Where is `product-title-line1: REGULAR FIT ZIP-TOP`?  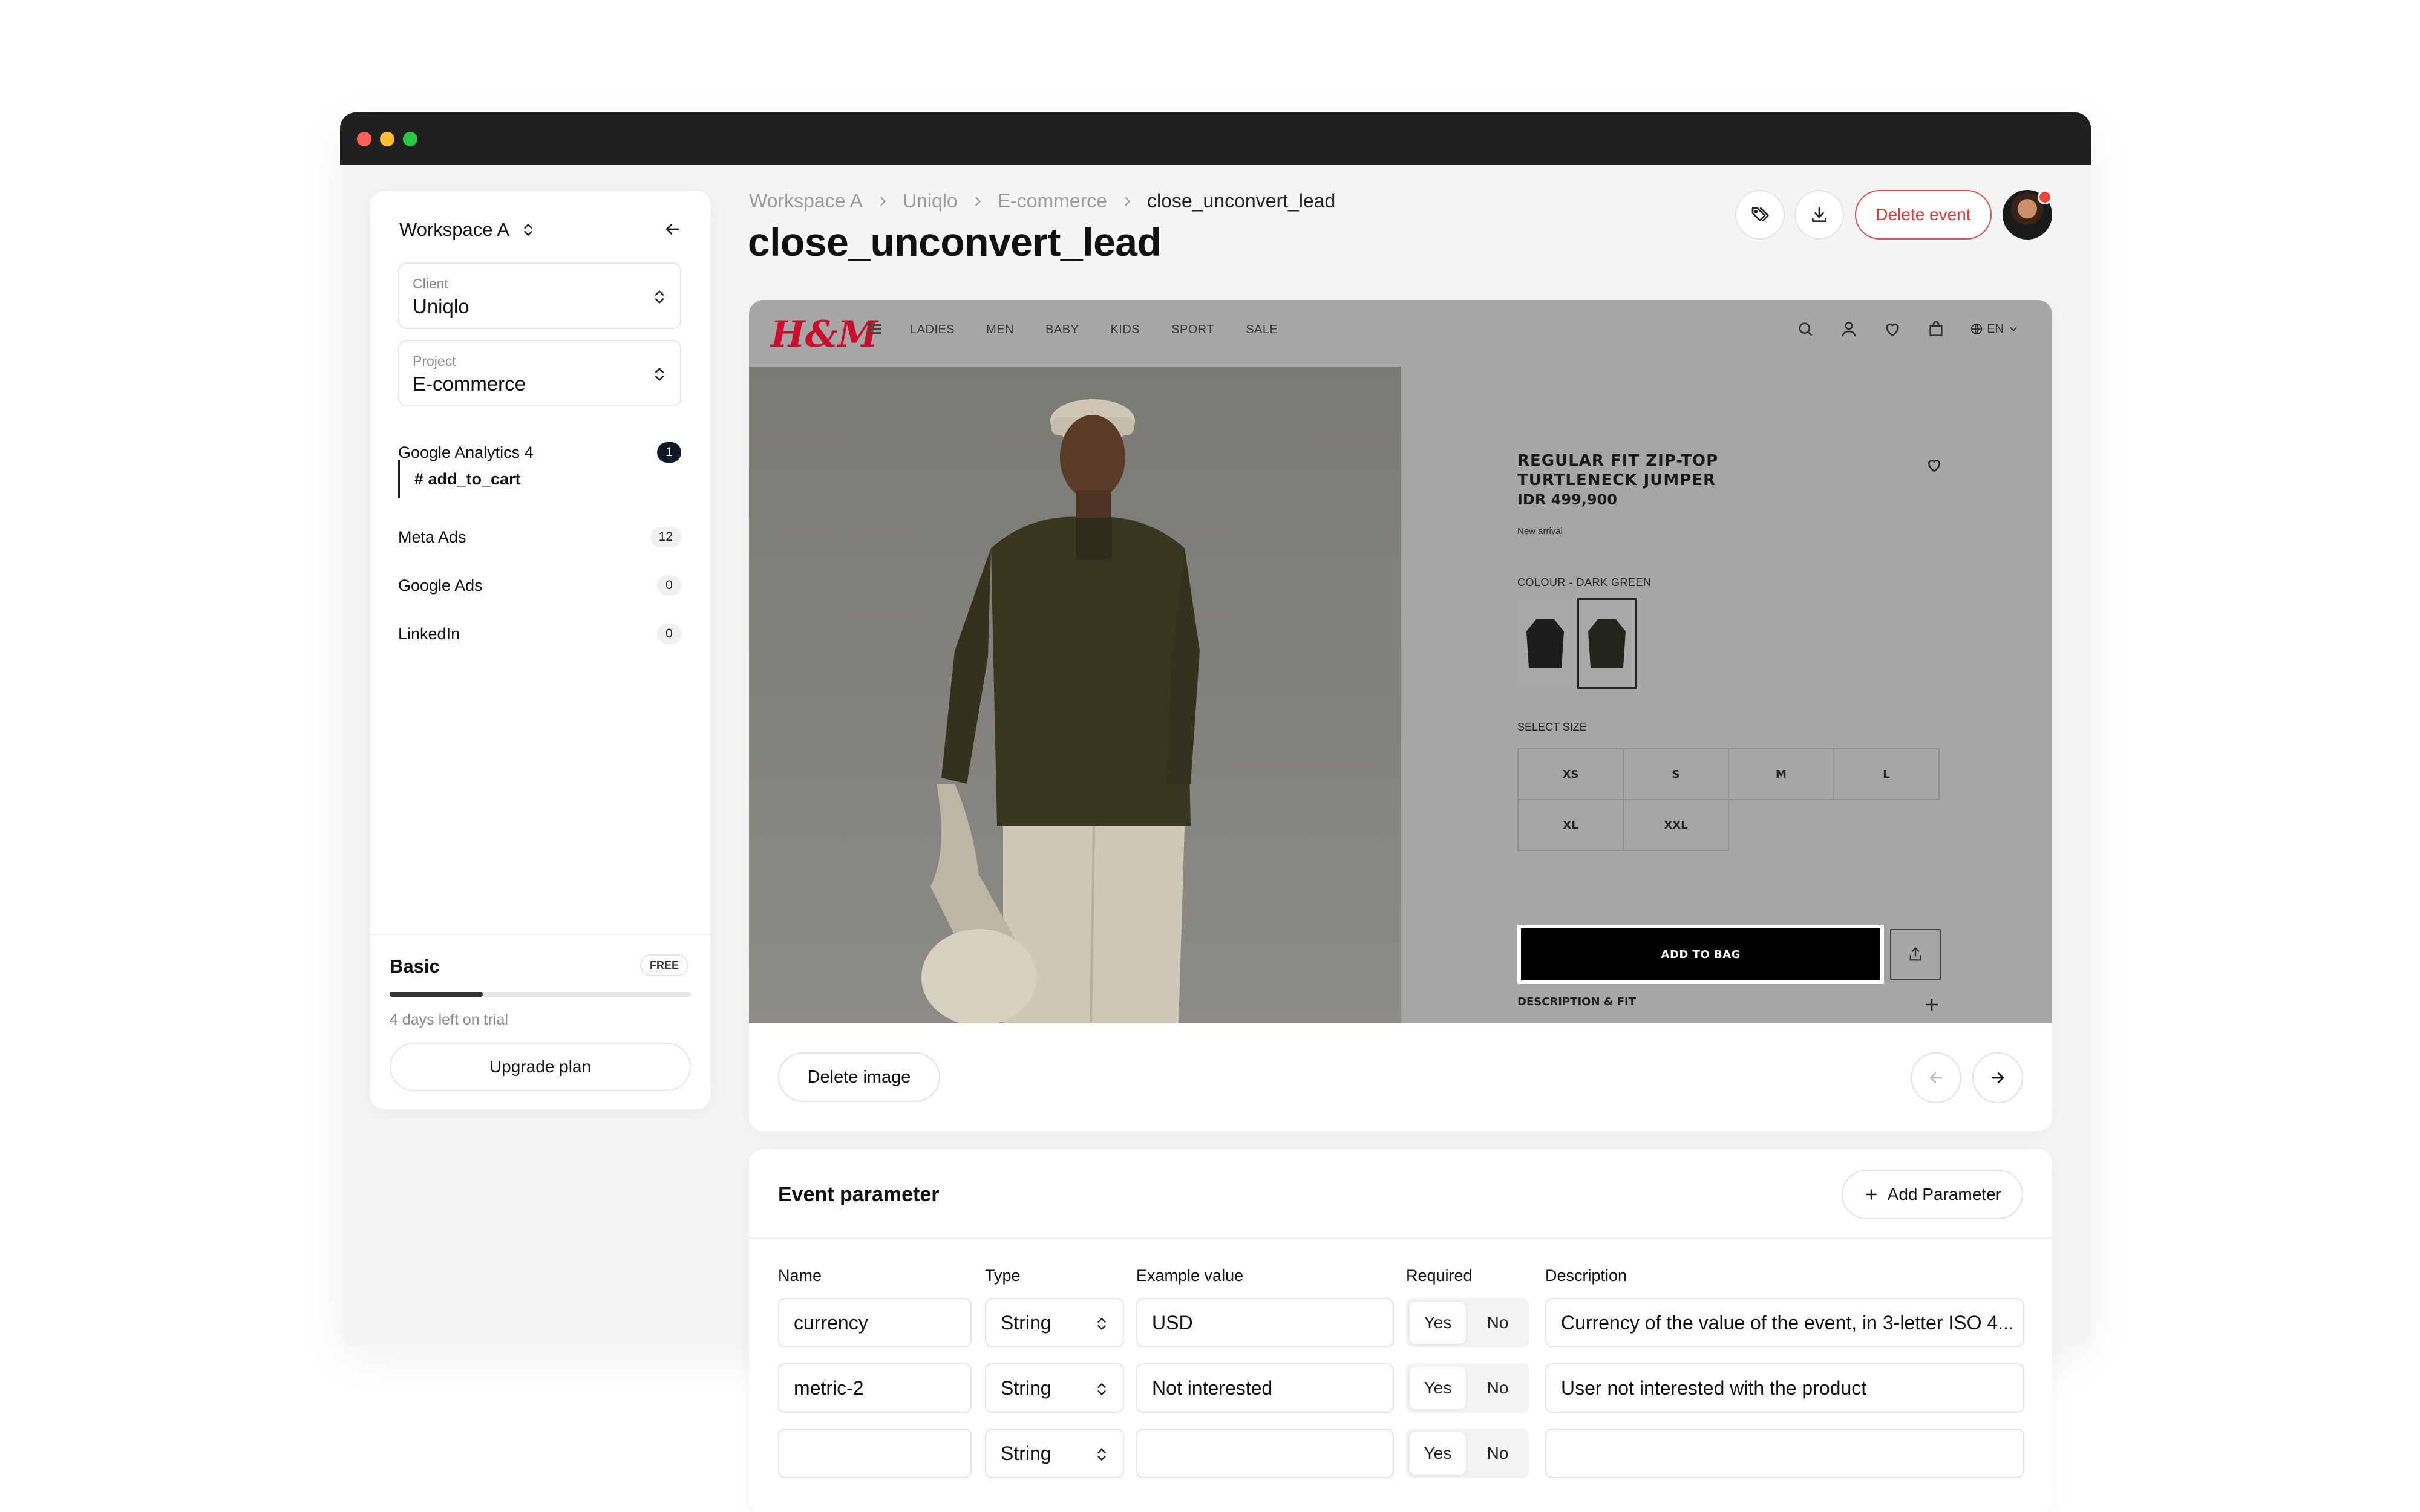 product-title-line1: REGULAR FIT ZIP-TOP is located at coordinates (1618, 461).